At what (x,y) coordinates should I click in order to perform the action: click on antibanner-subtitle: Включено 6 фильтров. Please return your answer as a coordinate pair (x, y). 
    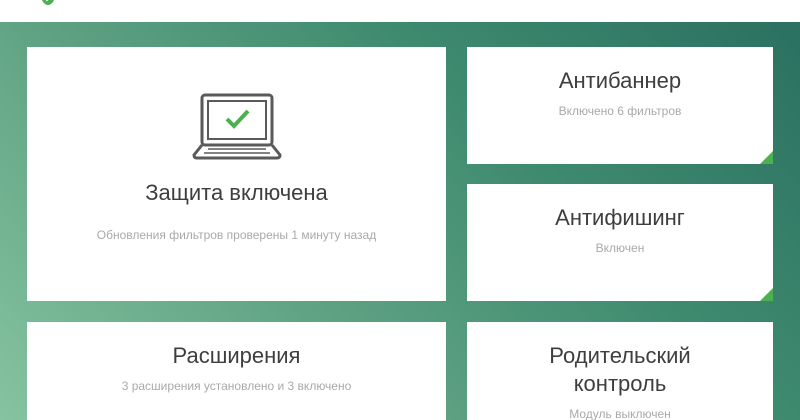
    Looking at the image, I should click on (620, 111).